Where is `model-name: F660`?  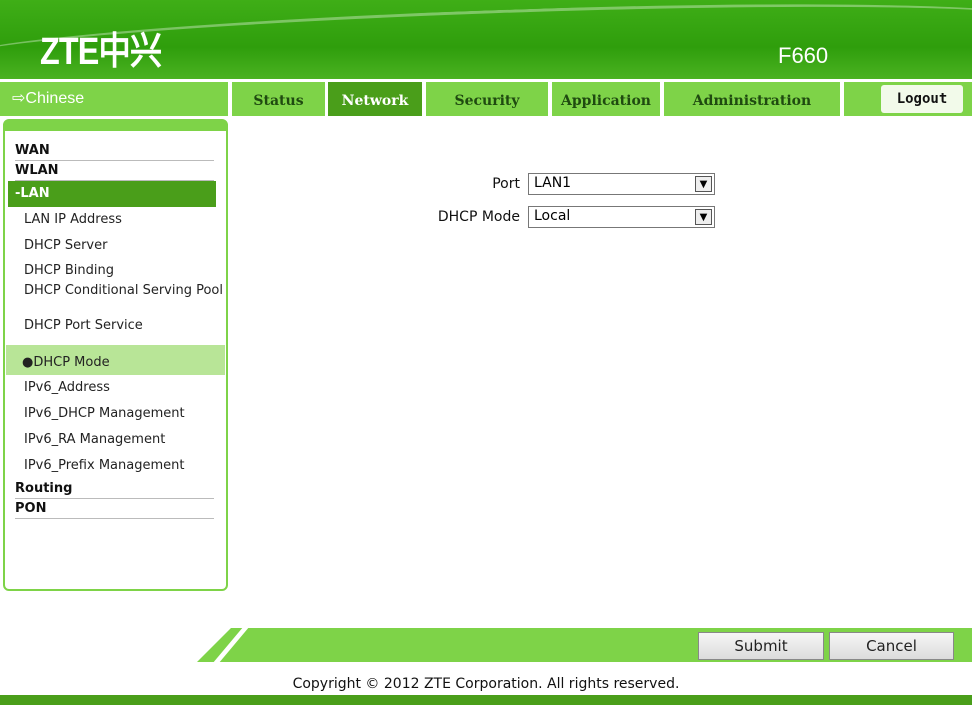
model-name: F660 is located at coordinates (803, 55).